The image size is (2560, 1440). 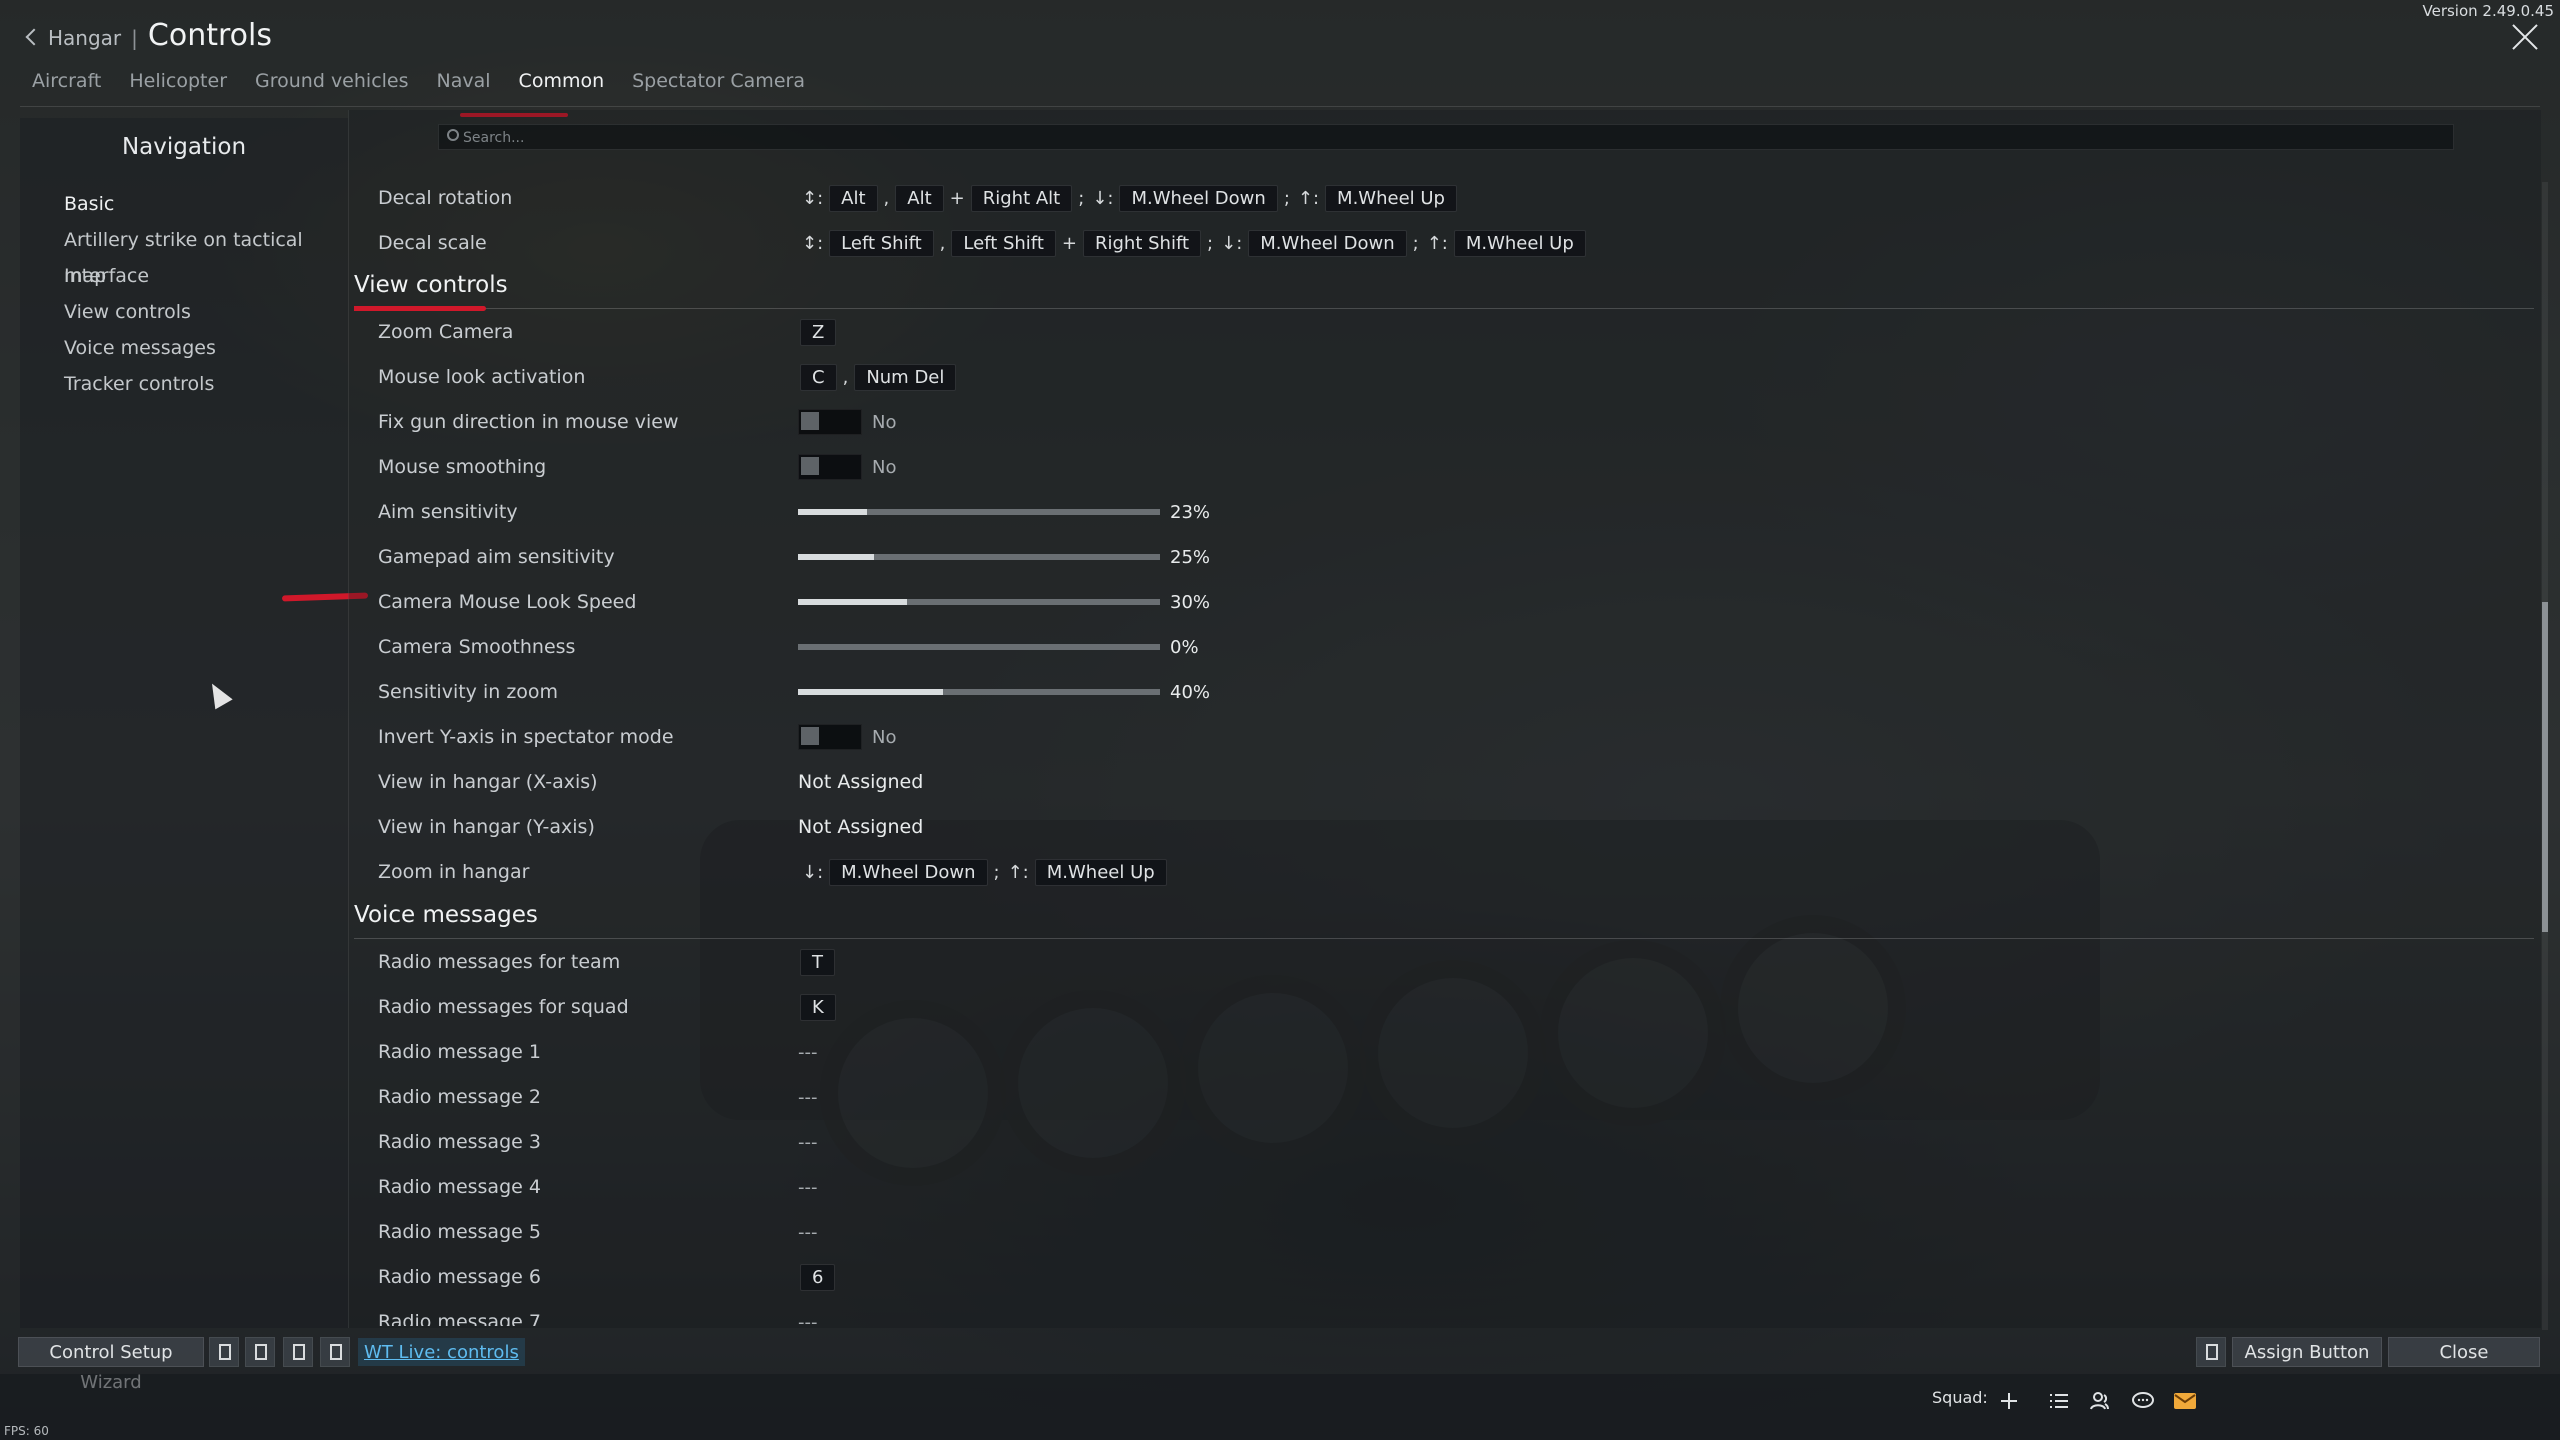 What do you see at coordinates (206, 312) in the screenshot?
I see `nav-item-view-controls: View controls` at bounding box center [206, 312].